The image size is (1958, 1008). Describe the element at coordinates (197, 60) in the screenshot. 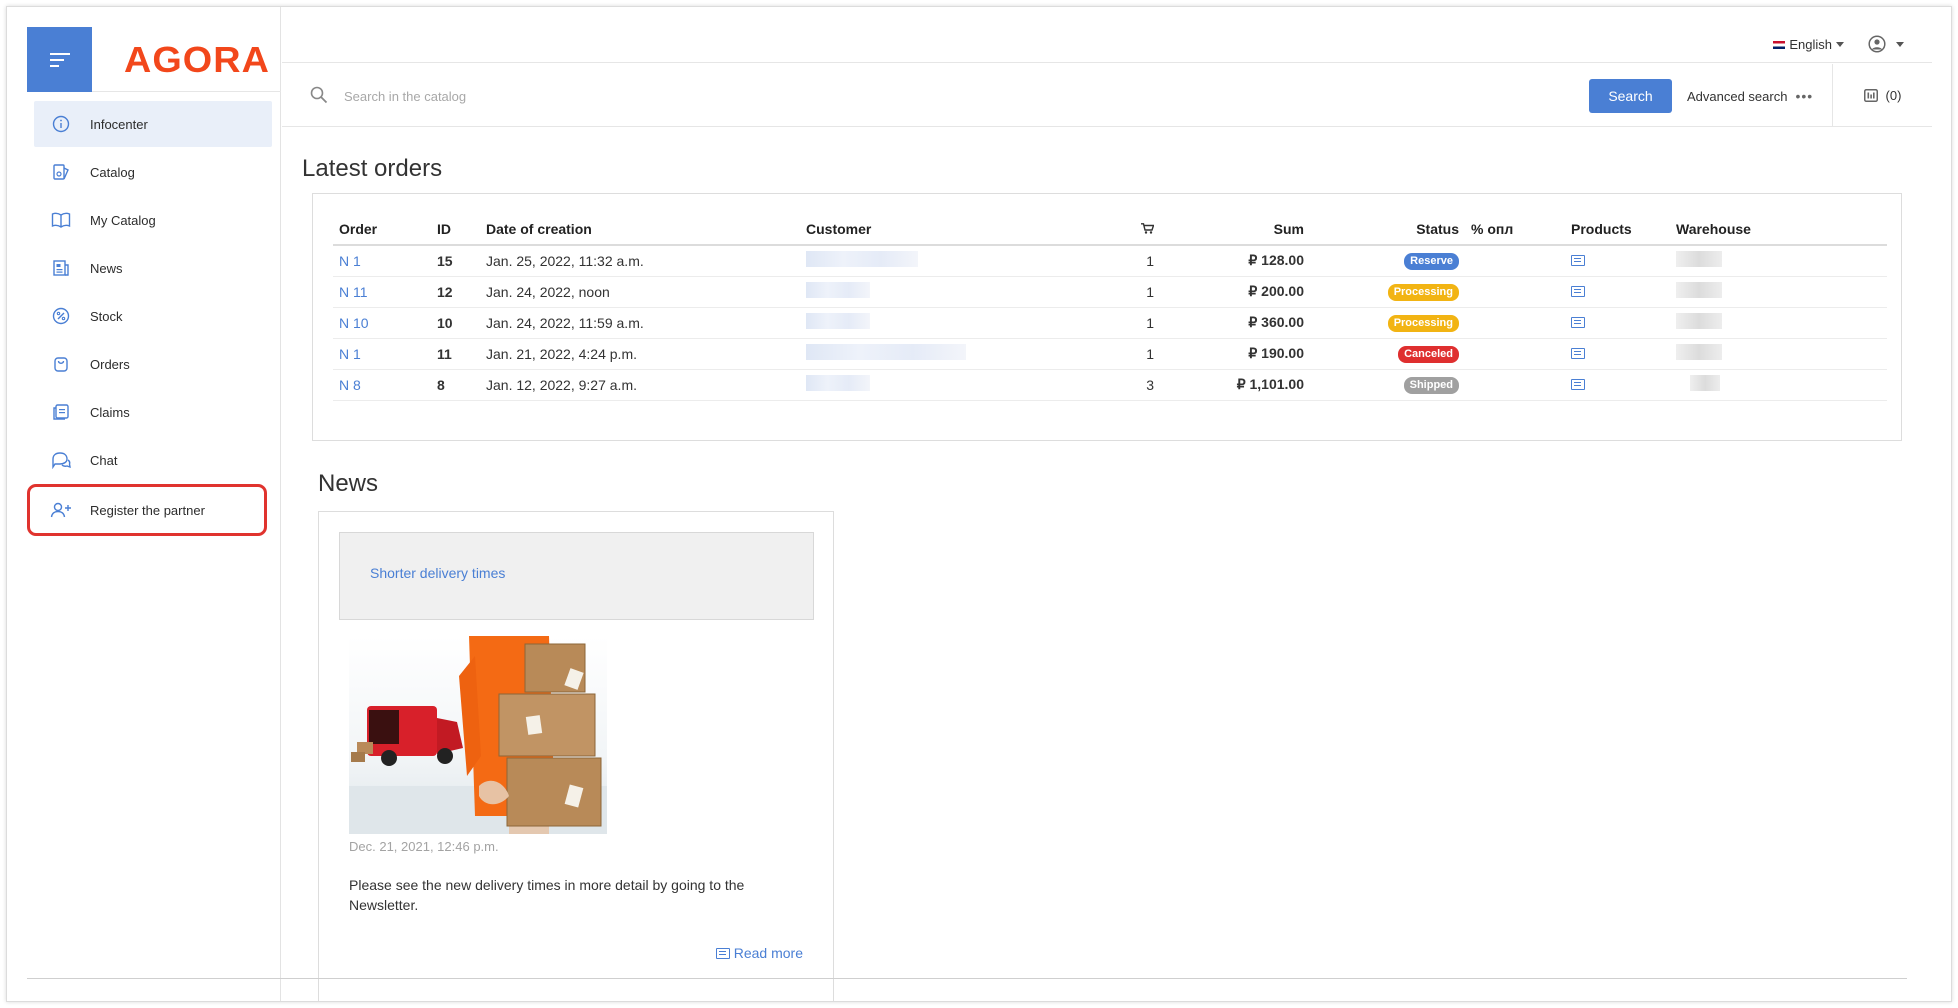

I see `logo: AGORA` at that location.